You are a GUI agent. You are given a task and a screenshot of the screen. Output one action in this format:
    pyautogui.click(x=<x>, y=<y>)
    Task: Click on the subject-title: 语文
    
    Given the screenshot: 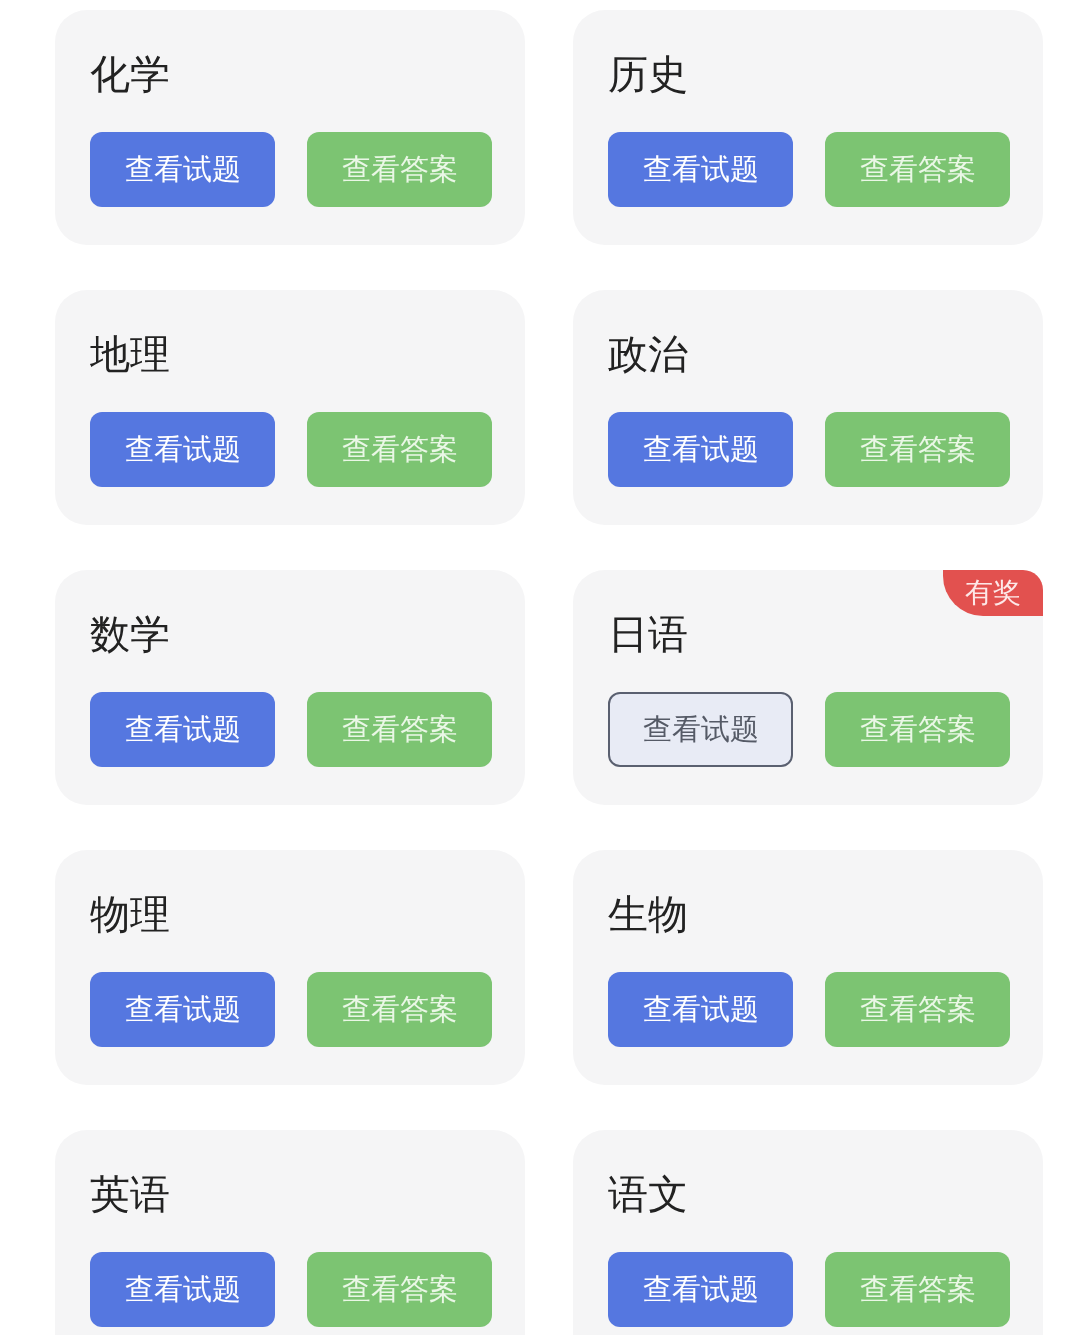 What is the action you would take?
    pyautogui.click(x=648, y=1194)
    